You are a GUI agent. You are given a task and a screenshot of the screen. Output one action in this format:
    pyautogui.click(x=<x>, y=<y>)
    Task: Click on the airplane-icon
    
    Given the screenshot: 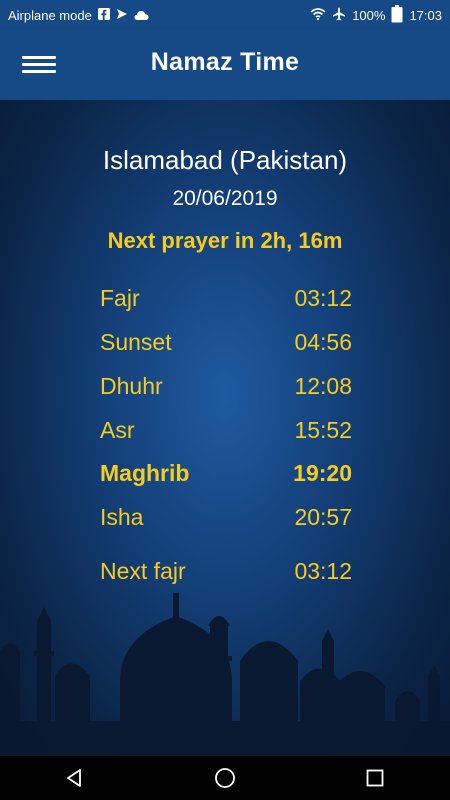 What is the action you would take?
    pyautogui.click(x=339, y=15)
    